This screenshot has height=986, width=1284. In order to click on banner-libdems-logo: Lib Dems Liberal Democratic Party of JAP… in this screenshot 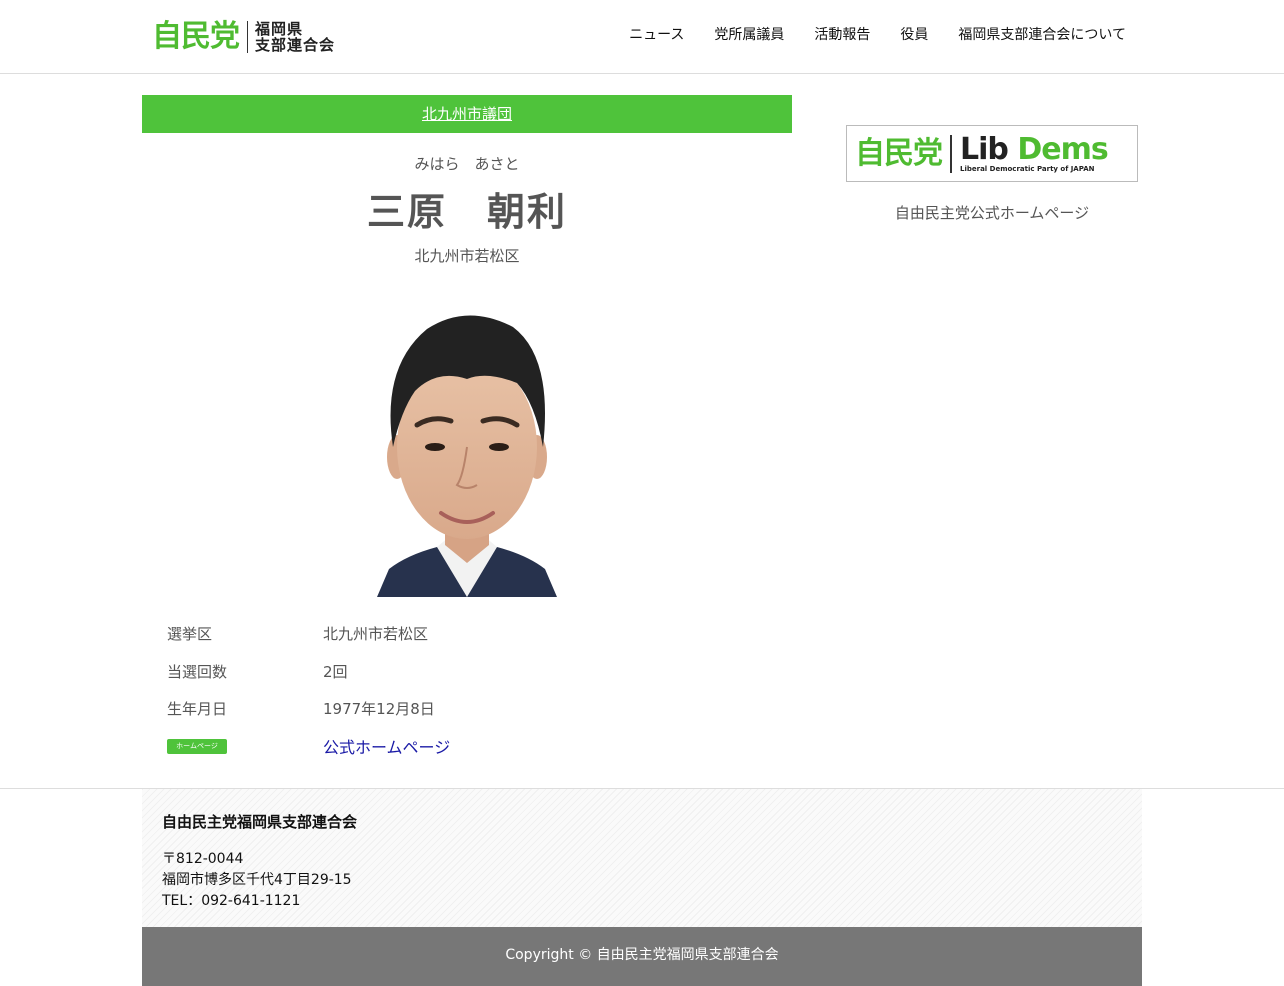, I will do `click(1034, 152)`.